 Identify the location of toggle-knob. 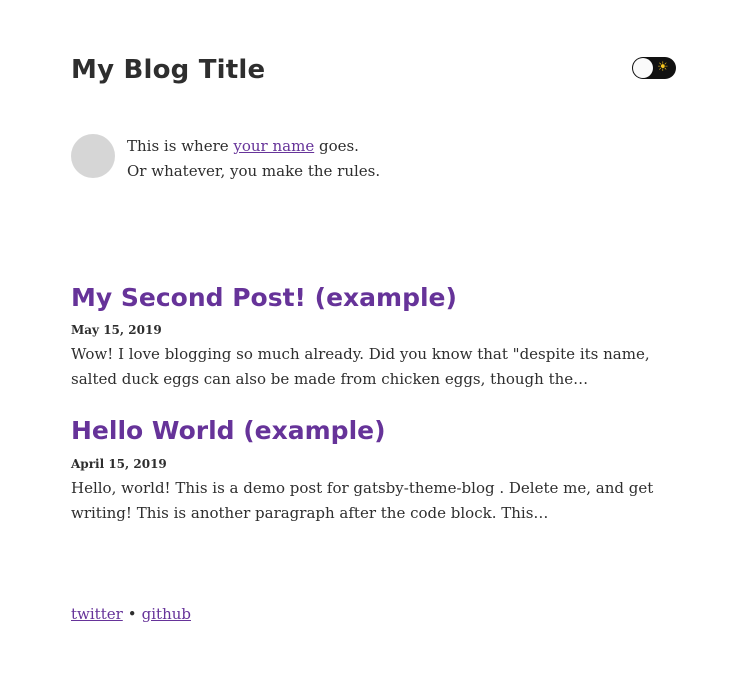
(643, 68).